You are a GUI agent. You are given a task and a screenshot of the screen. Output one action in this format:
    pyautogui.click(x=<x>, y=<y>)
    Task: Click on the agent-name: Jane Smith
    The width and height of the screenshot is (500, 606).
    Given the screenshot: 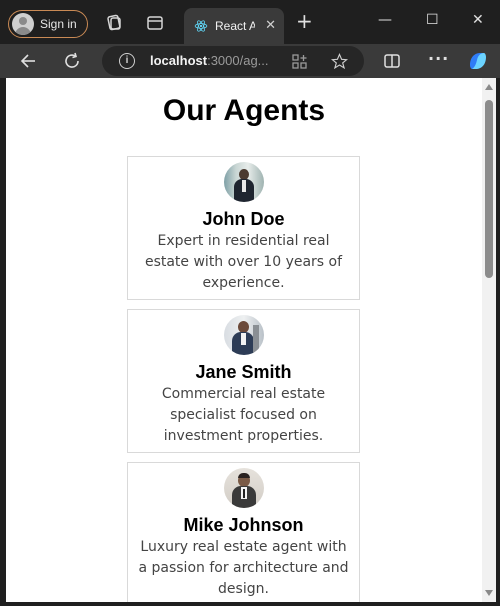 What is the action you would take?
    pyautogui.click(x=243, y=372)
    